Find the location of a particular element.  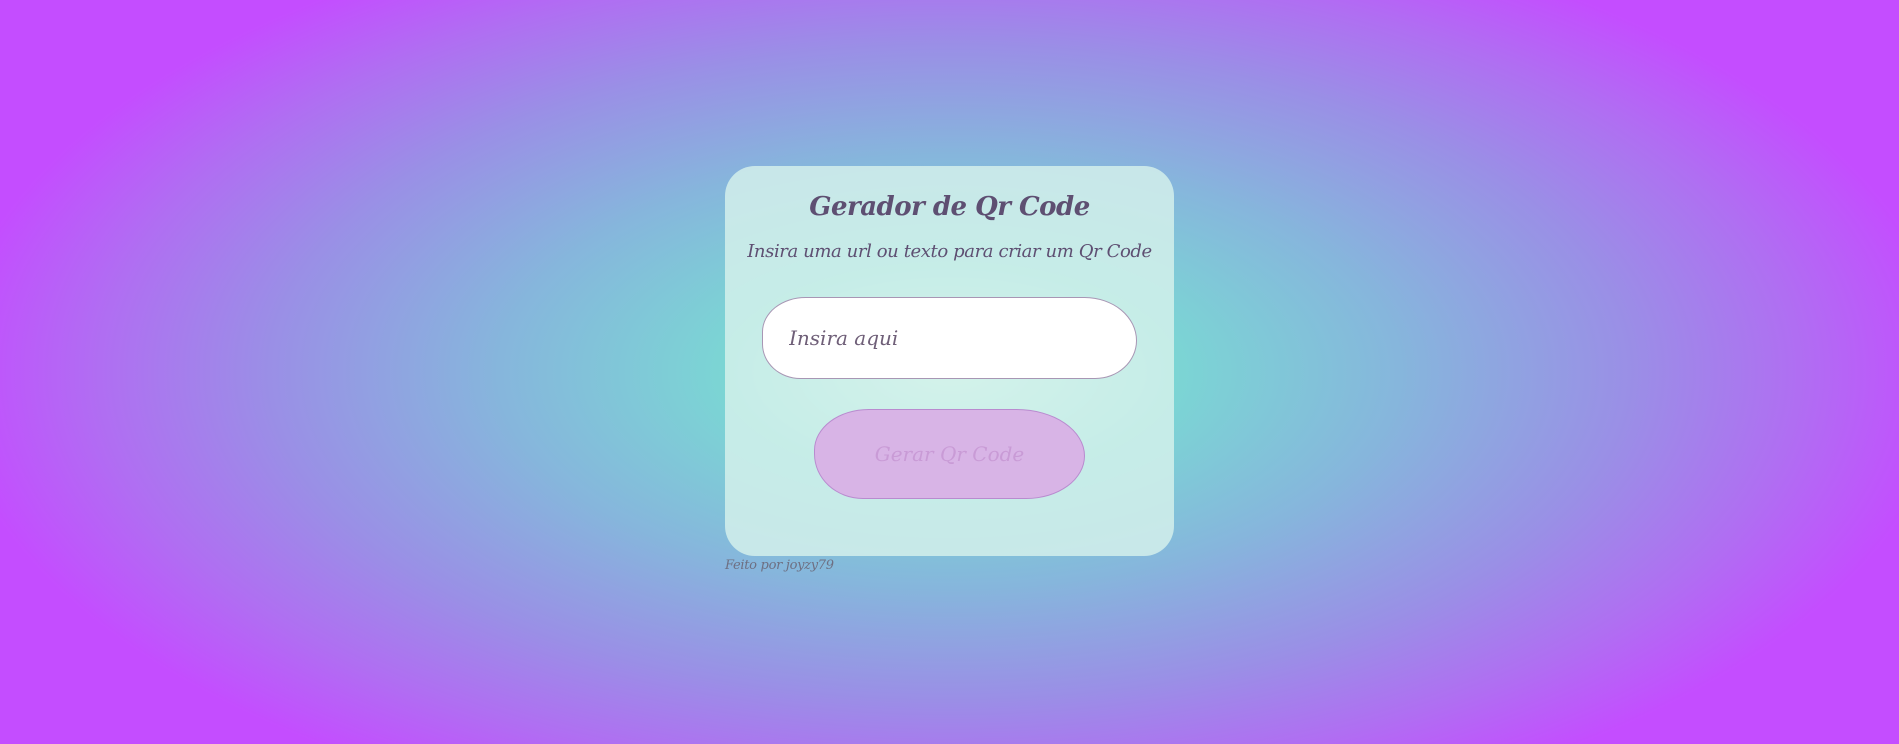

url-text-input is located at coordinates (949, 338).